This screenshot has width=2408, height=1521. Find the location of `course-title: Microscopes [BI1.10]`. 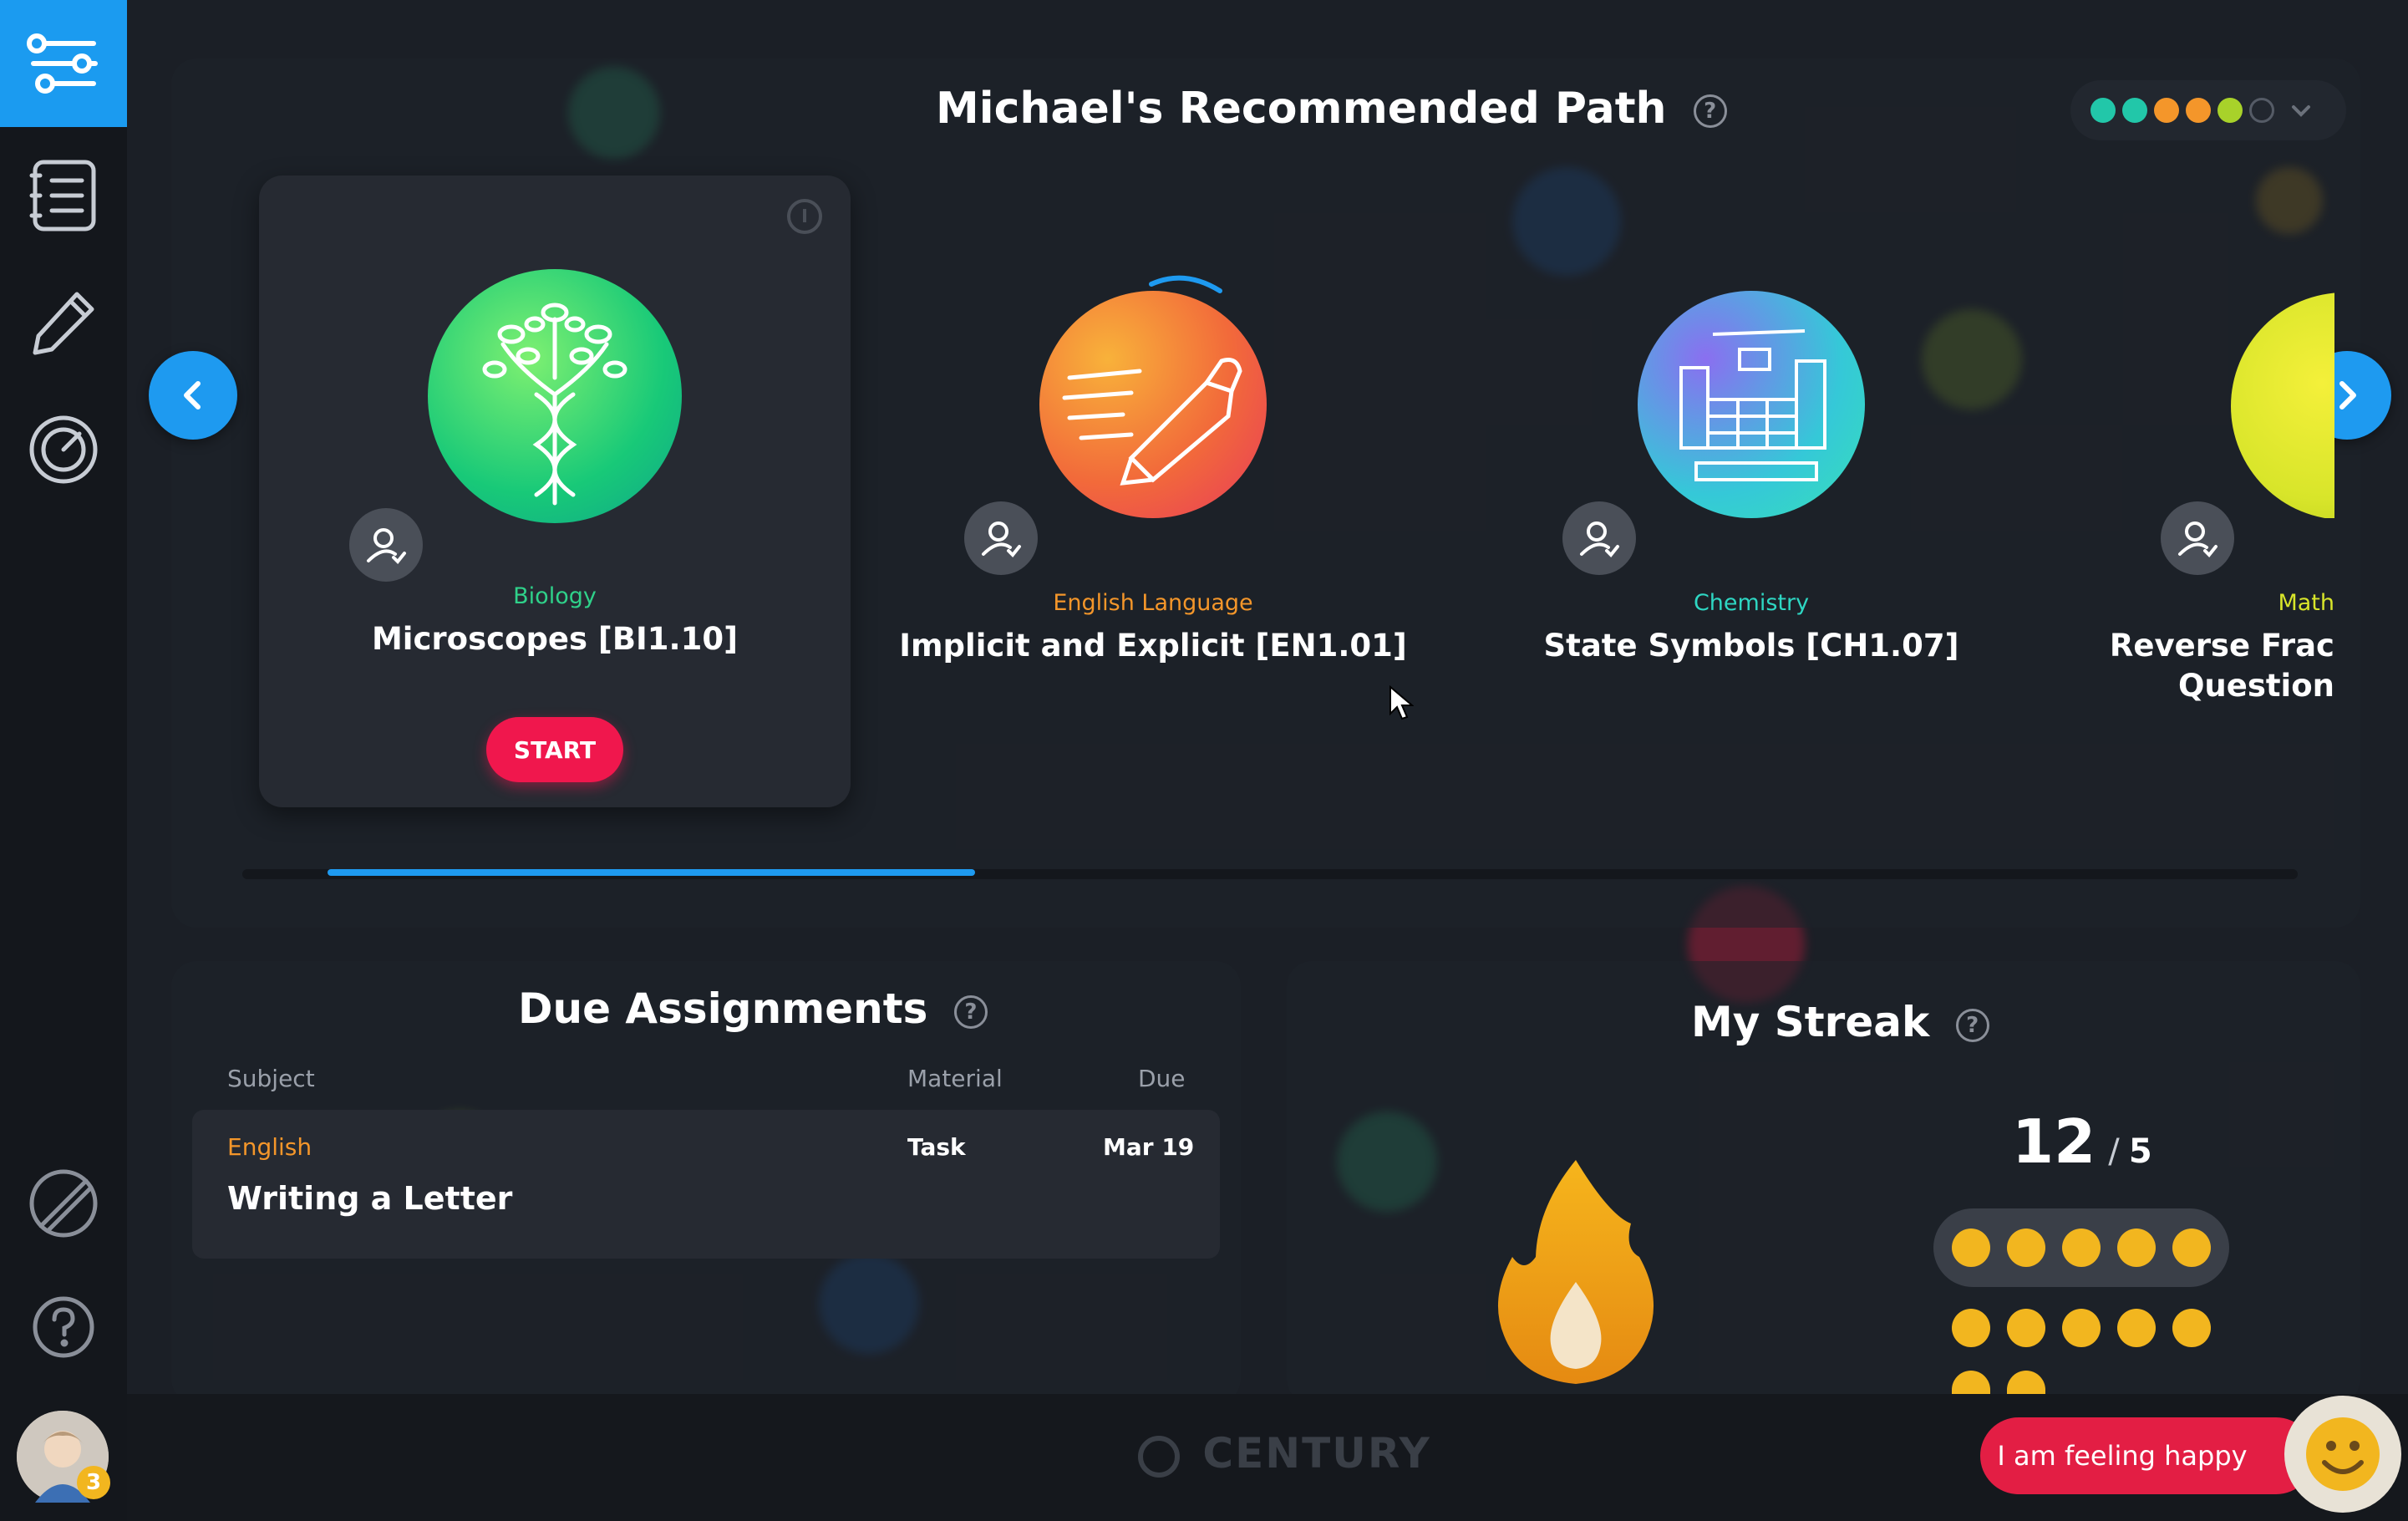

course-title: Microscopes [BI1.10] is located at coordinates (555, 639).